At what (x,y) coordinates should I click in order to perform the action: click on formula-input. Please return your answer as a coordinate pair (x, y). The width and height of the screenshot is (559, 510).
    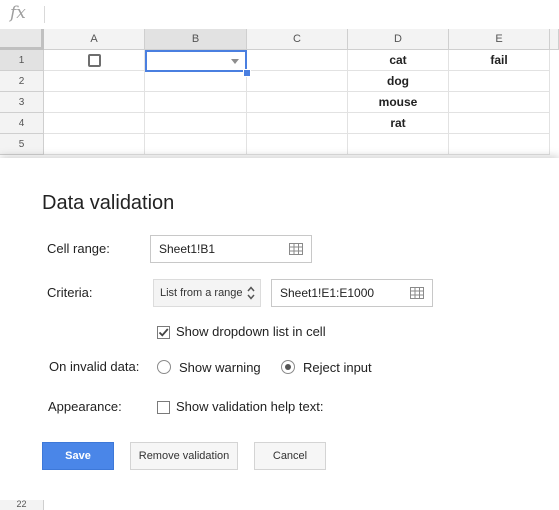
    Looking at the image, I should click on (300, 14).